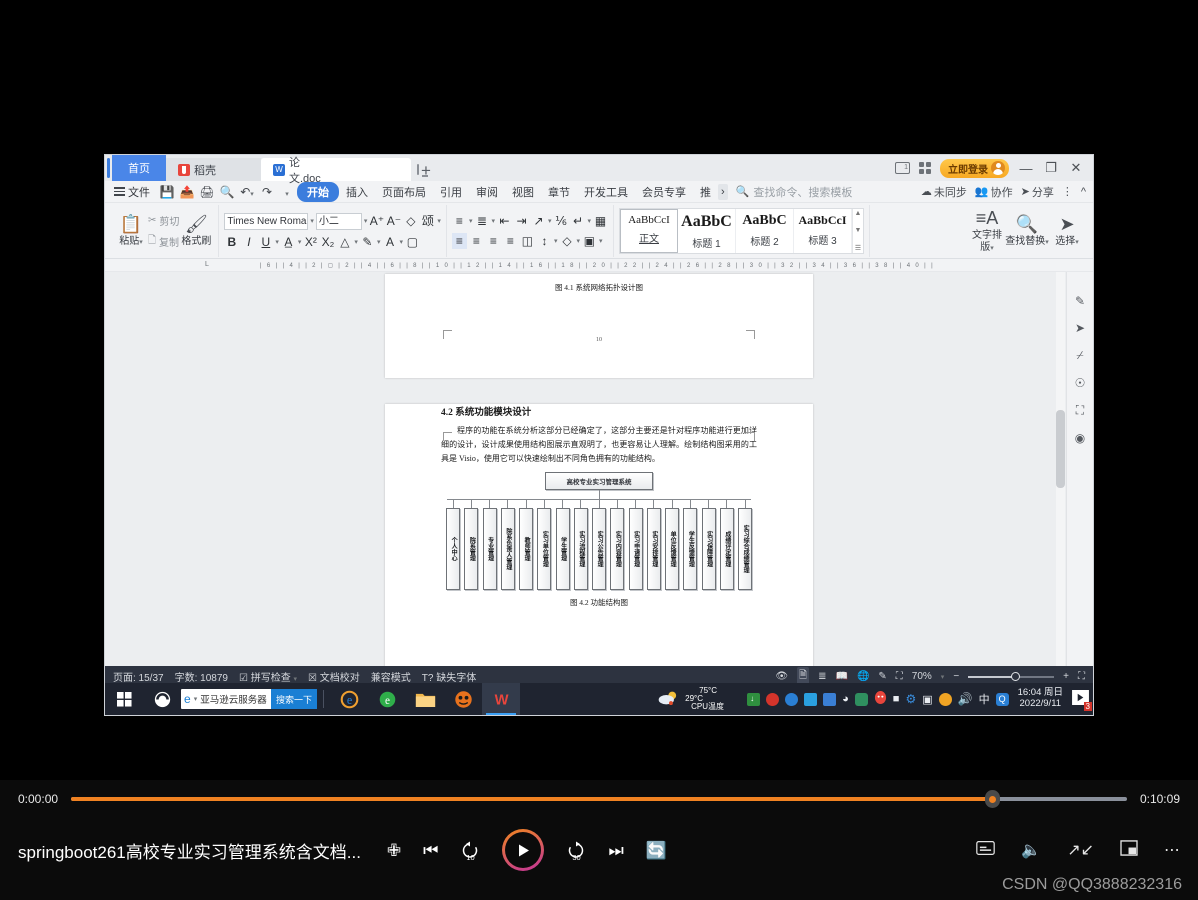 This screenshot has width=1198, height=900. I want to click on font-family-input: Times New Roma, so click(266, 221).